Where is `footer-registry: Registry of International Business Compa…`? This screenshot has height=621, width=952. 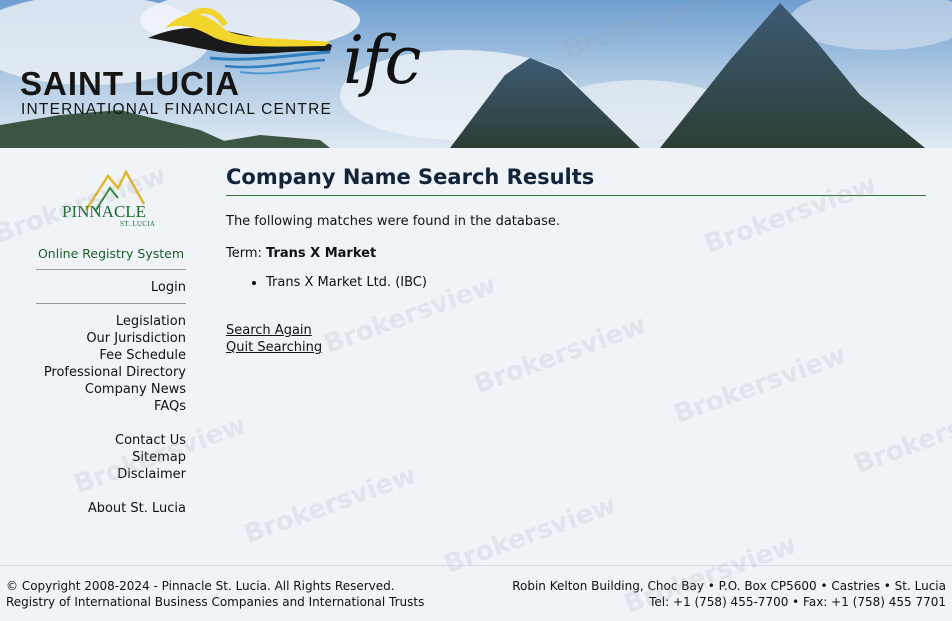
footer-registry: Registry of International Business Compa… is located at coordinates (215, 602).